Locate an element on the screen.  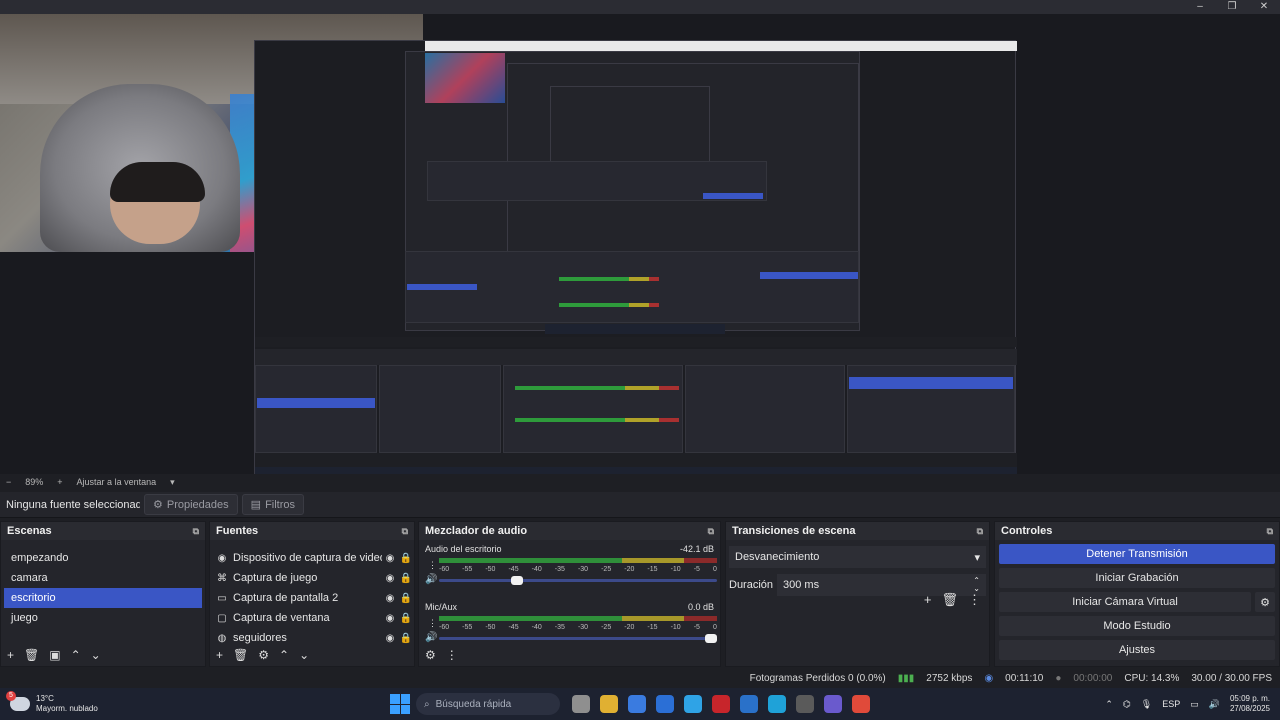
source-item: ▢ Captura de ventana ◉ 🔒 is located at coordinates (312, 618).